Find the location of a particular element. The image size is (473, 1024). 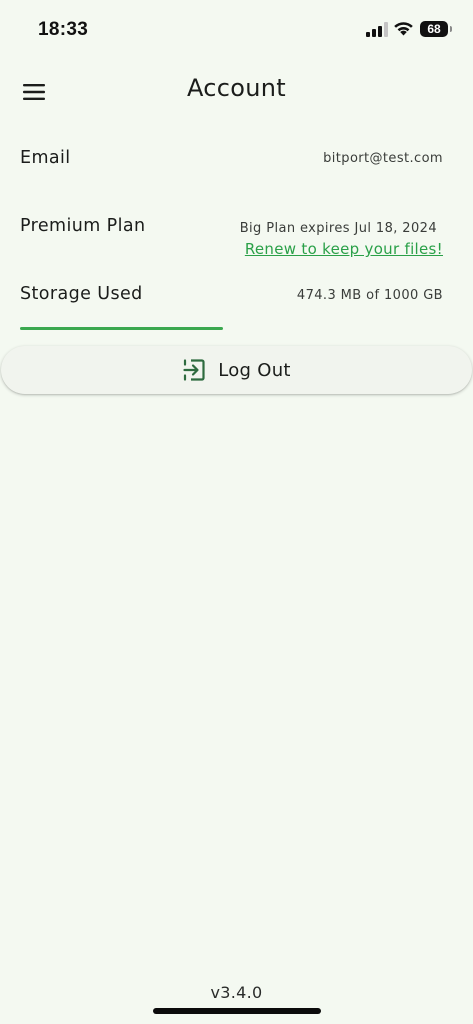

wifi-icon is located at coordinates (403, 29).